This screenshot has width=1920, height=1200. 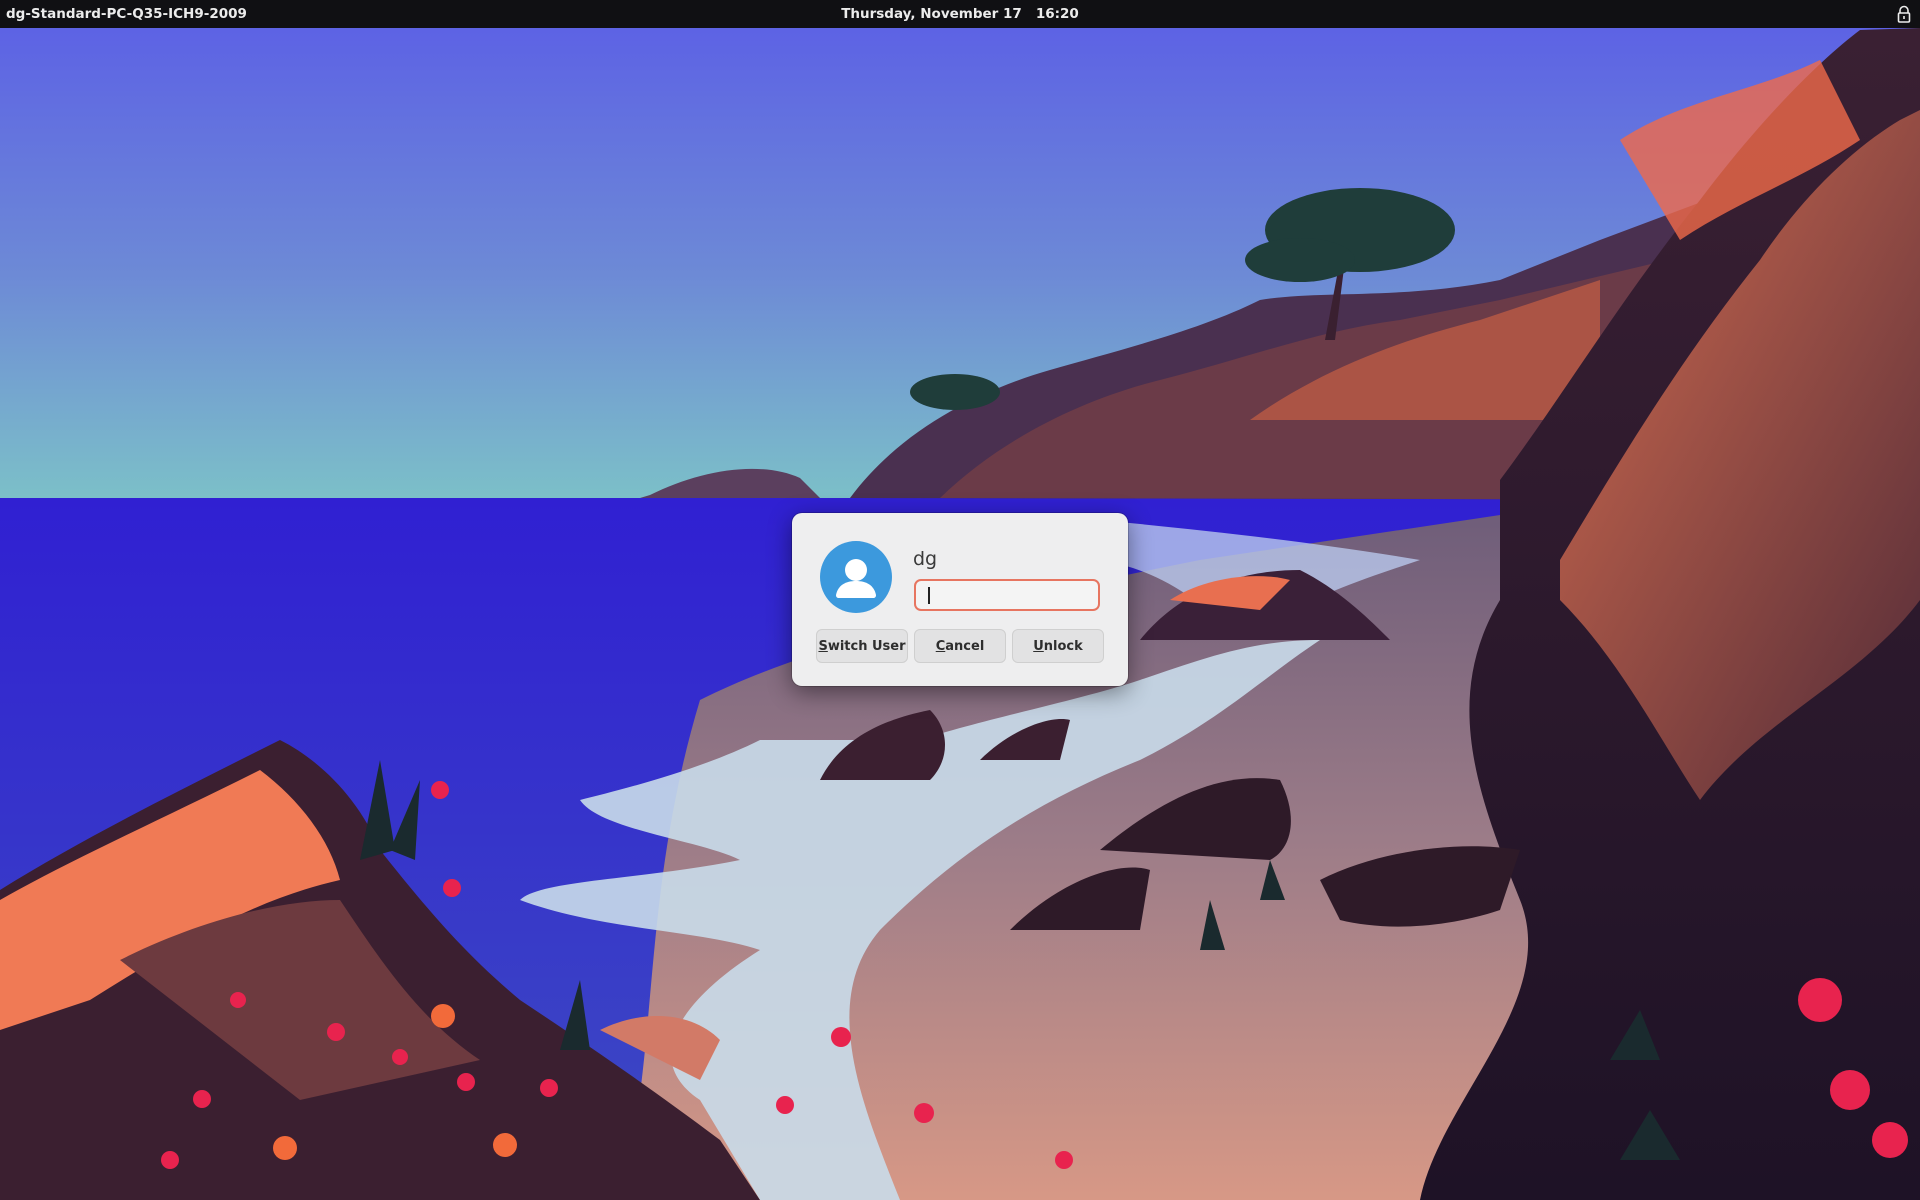 I want to click on password-field, so click(x=1007, y=595).